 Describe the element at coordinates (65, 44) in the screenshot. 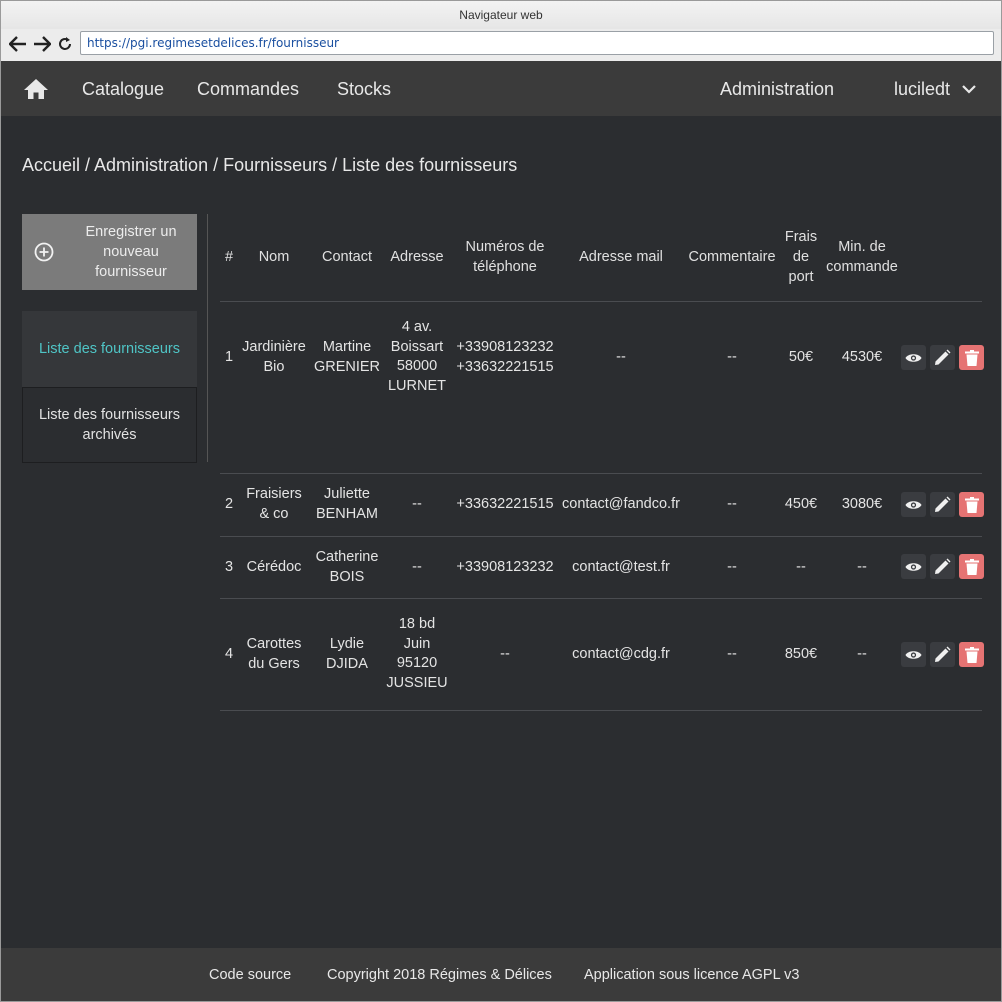

I see `reload-icon` at that location.